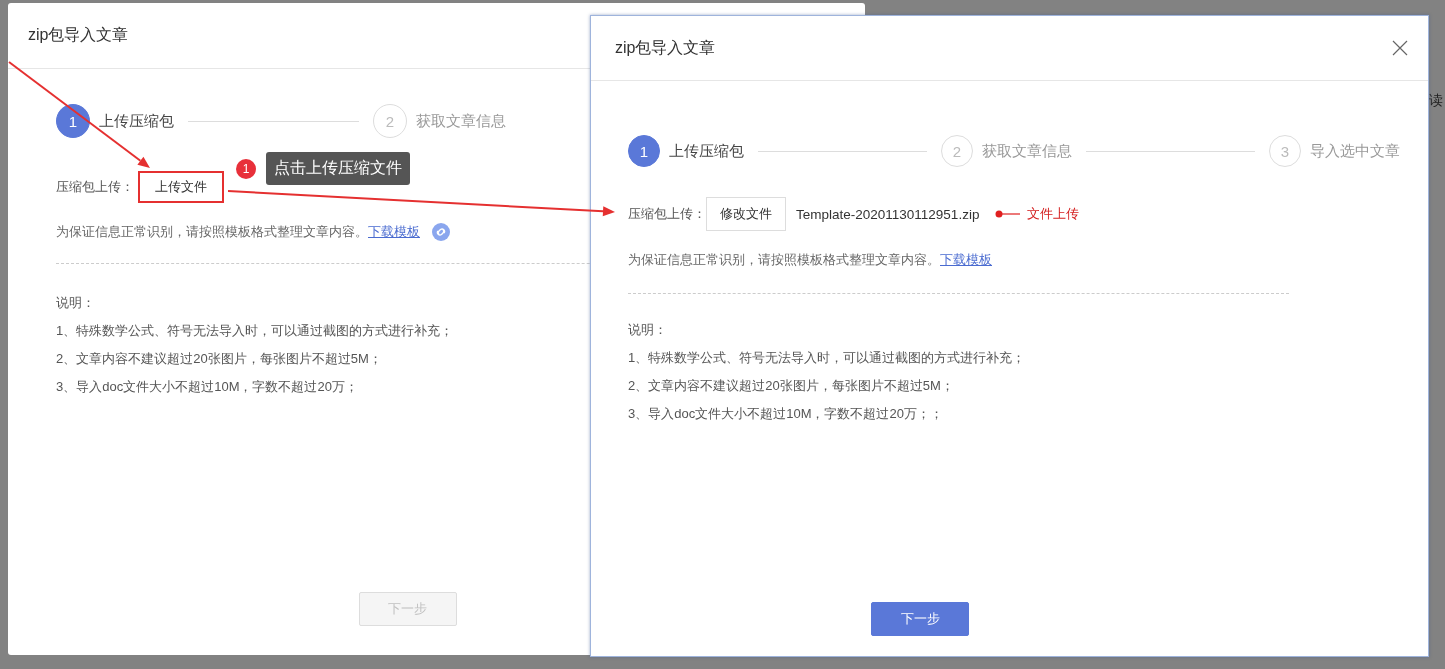  I want to click on leader-line, so click(1008, 214).